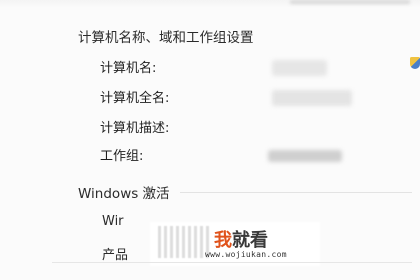 This screenshot has height=280, width=420. I want to click on computer-description-label: 计算机描述:, so click(135, 128).